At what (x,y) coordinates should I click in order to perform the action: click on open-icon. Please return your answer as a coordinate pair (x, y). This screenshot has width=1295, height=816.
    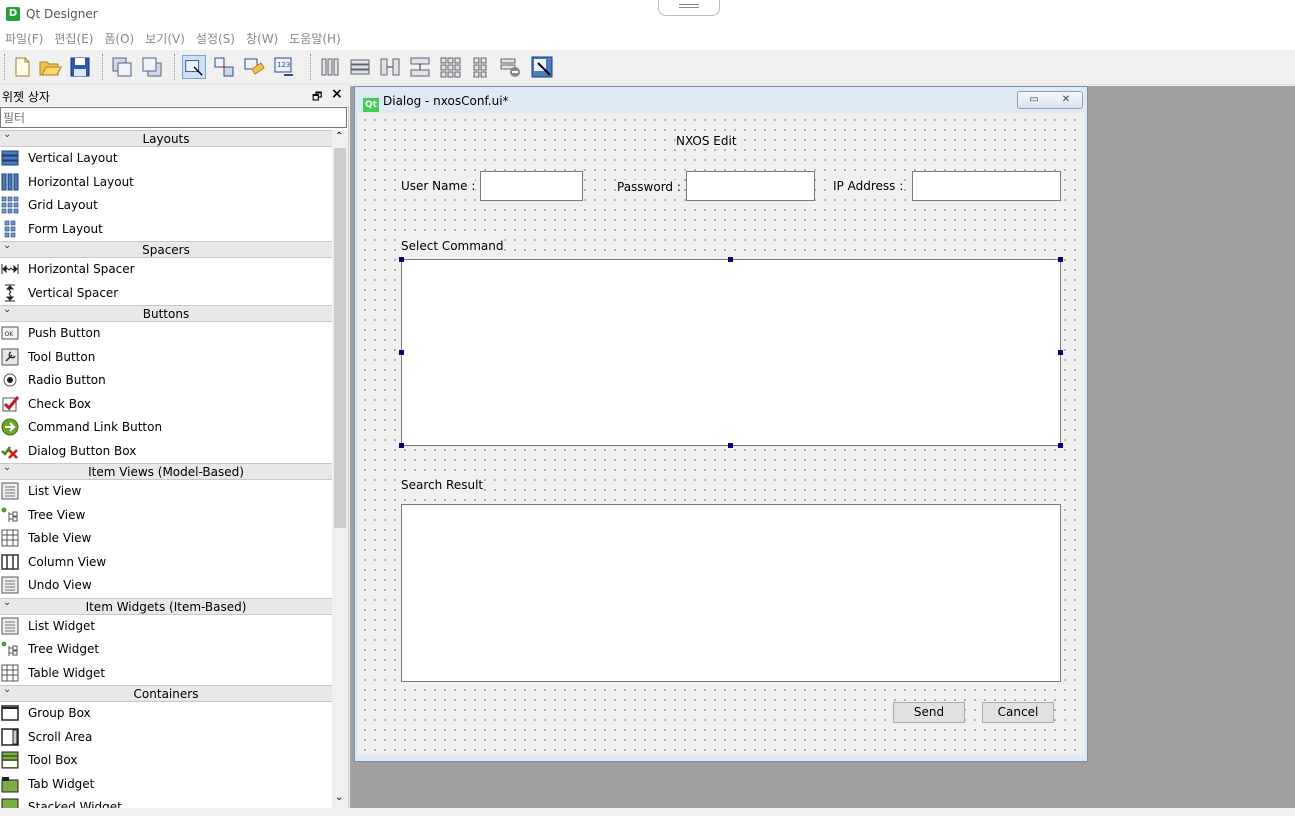
    Looking at the image, I should click on (50, 67).